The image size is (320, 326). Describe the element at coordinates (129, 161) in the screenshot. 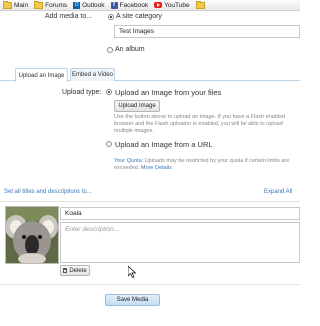

I see `quota-label: Your Quota:` at that location.